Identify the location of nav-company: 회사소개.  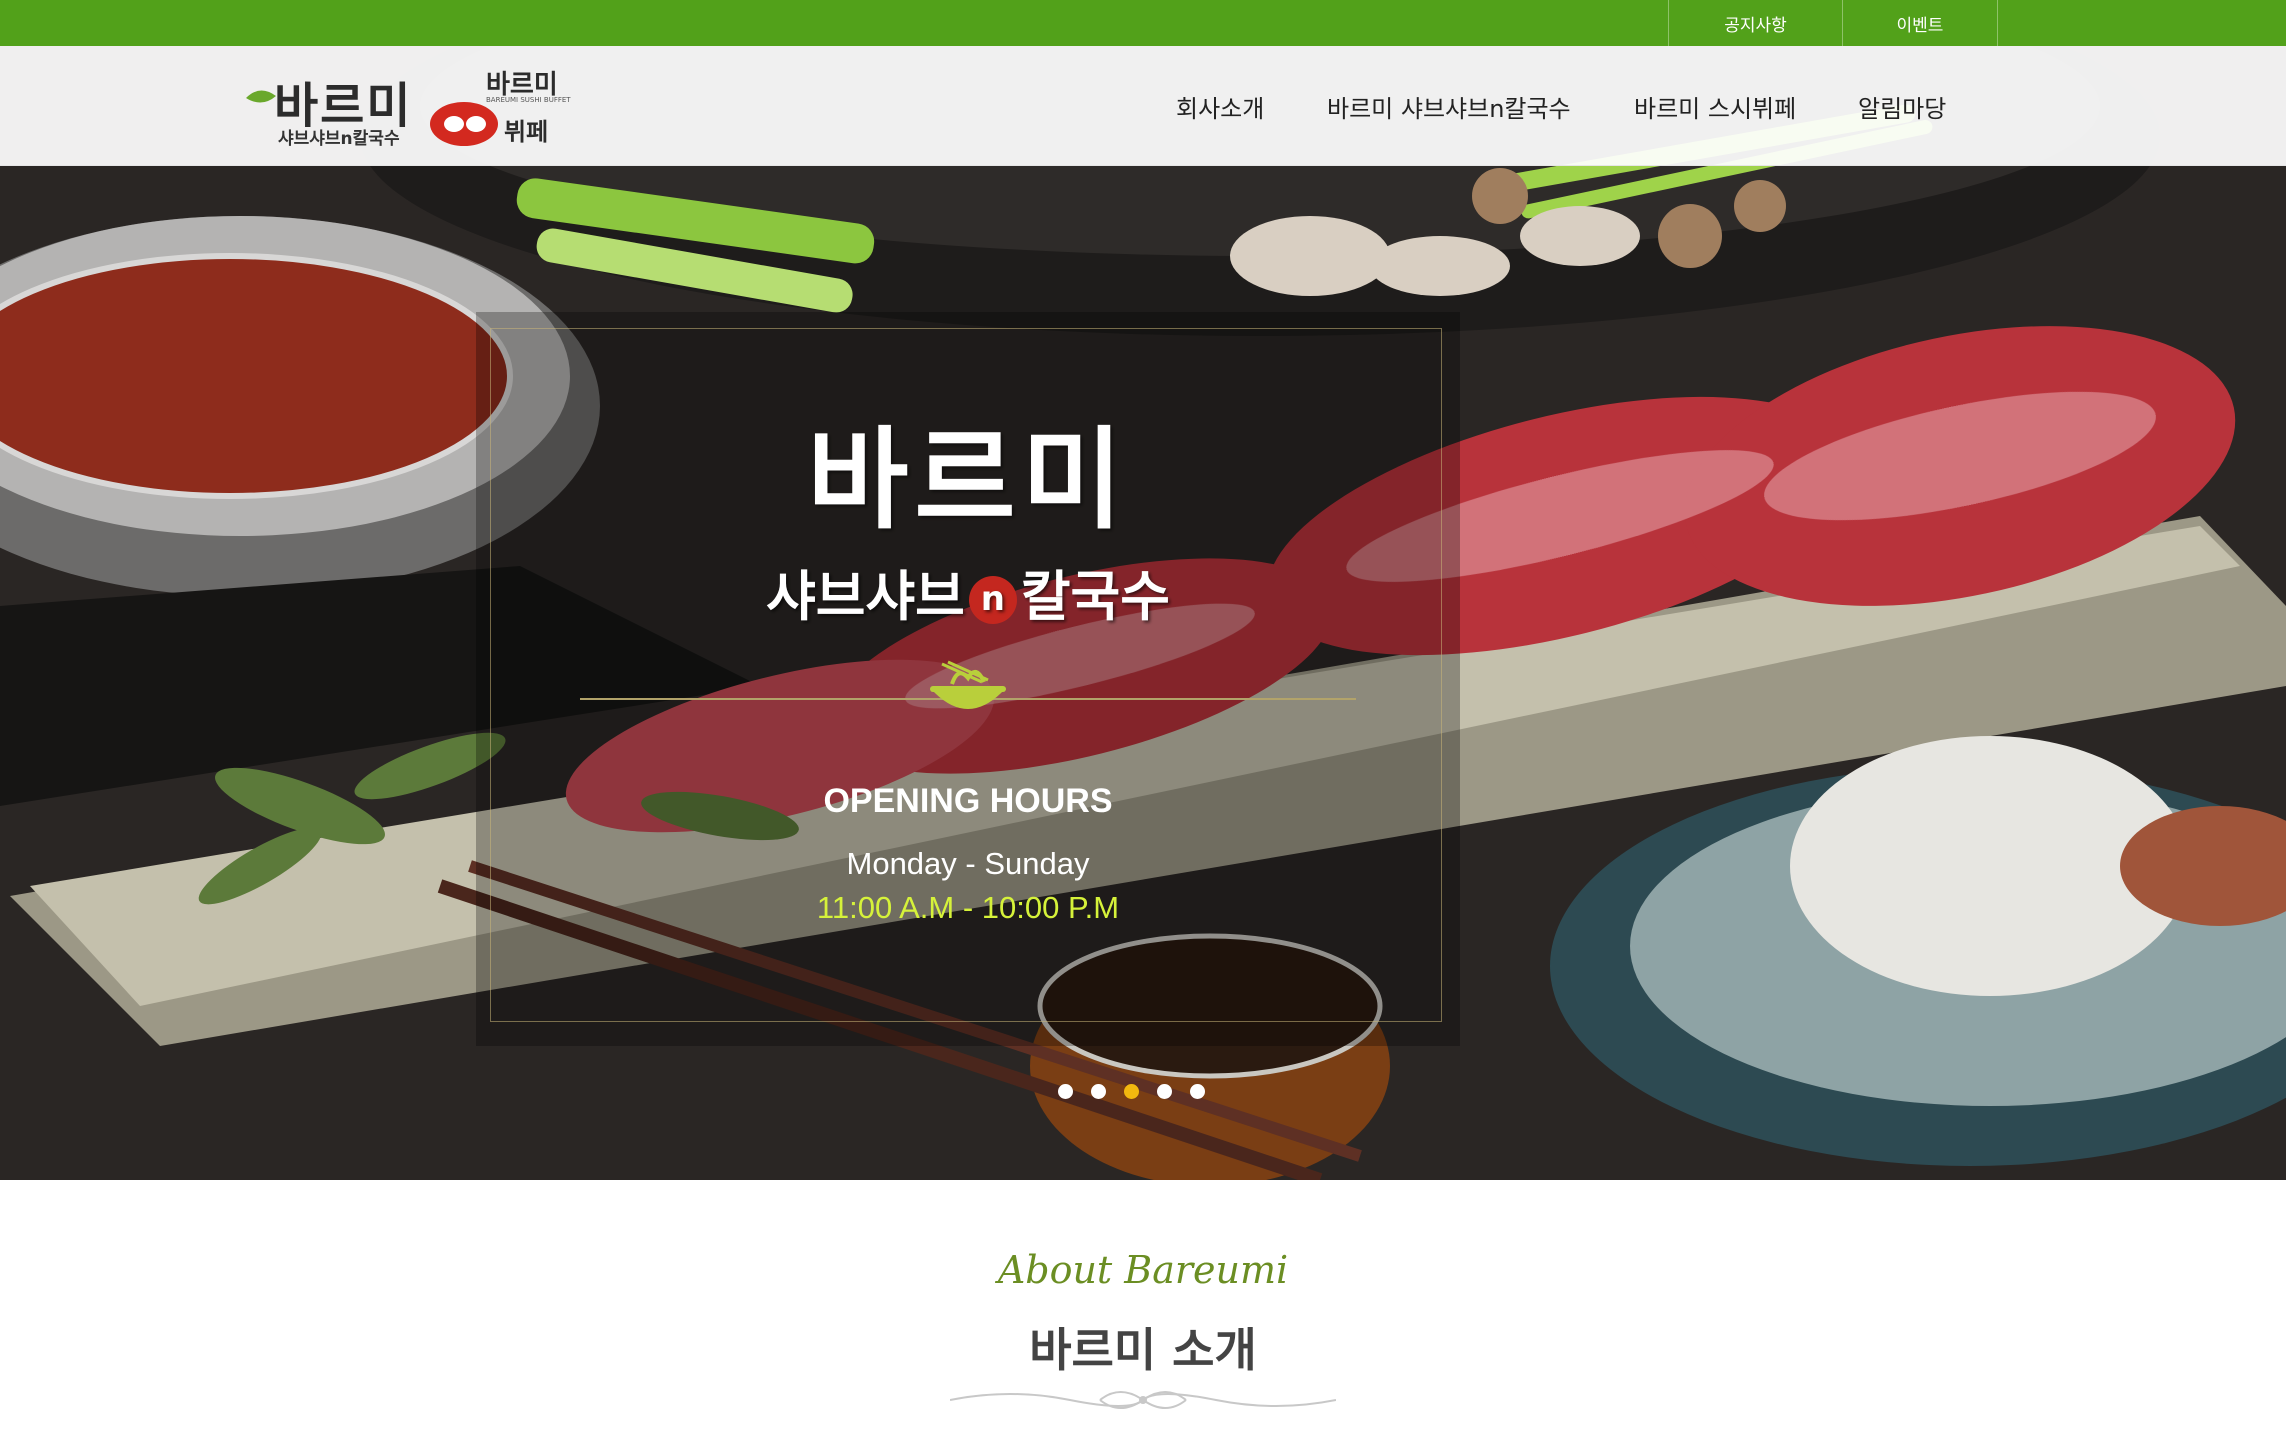
(1220, 106).